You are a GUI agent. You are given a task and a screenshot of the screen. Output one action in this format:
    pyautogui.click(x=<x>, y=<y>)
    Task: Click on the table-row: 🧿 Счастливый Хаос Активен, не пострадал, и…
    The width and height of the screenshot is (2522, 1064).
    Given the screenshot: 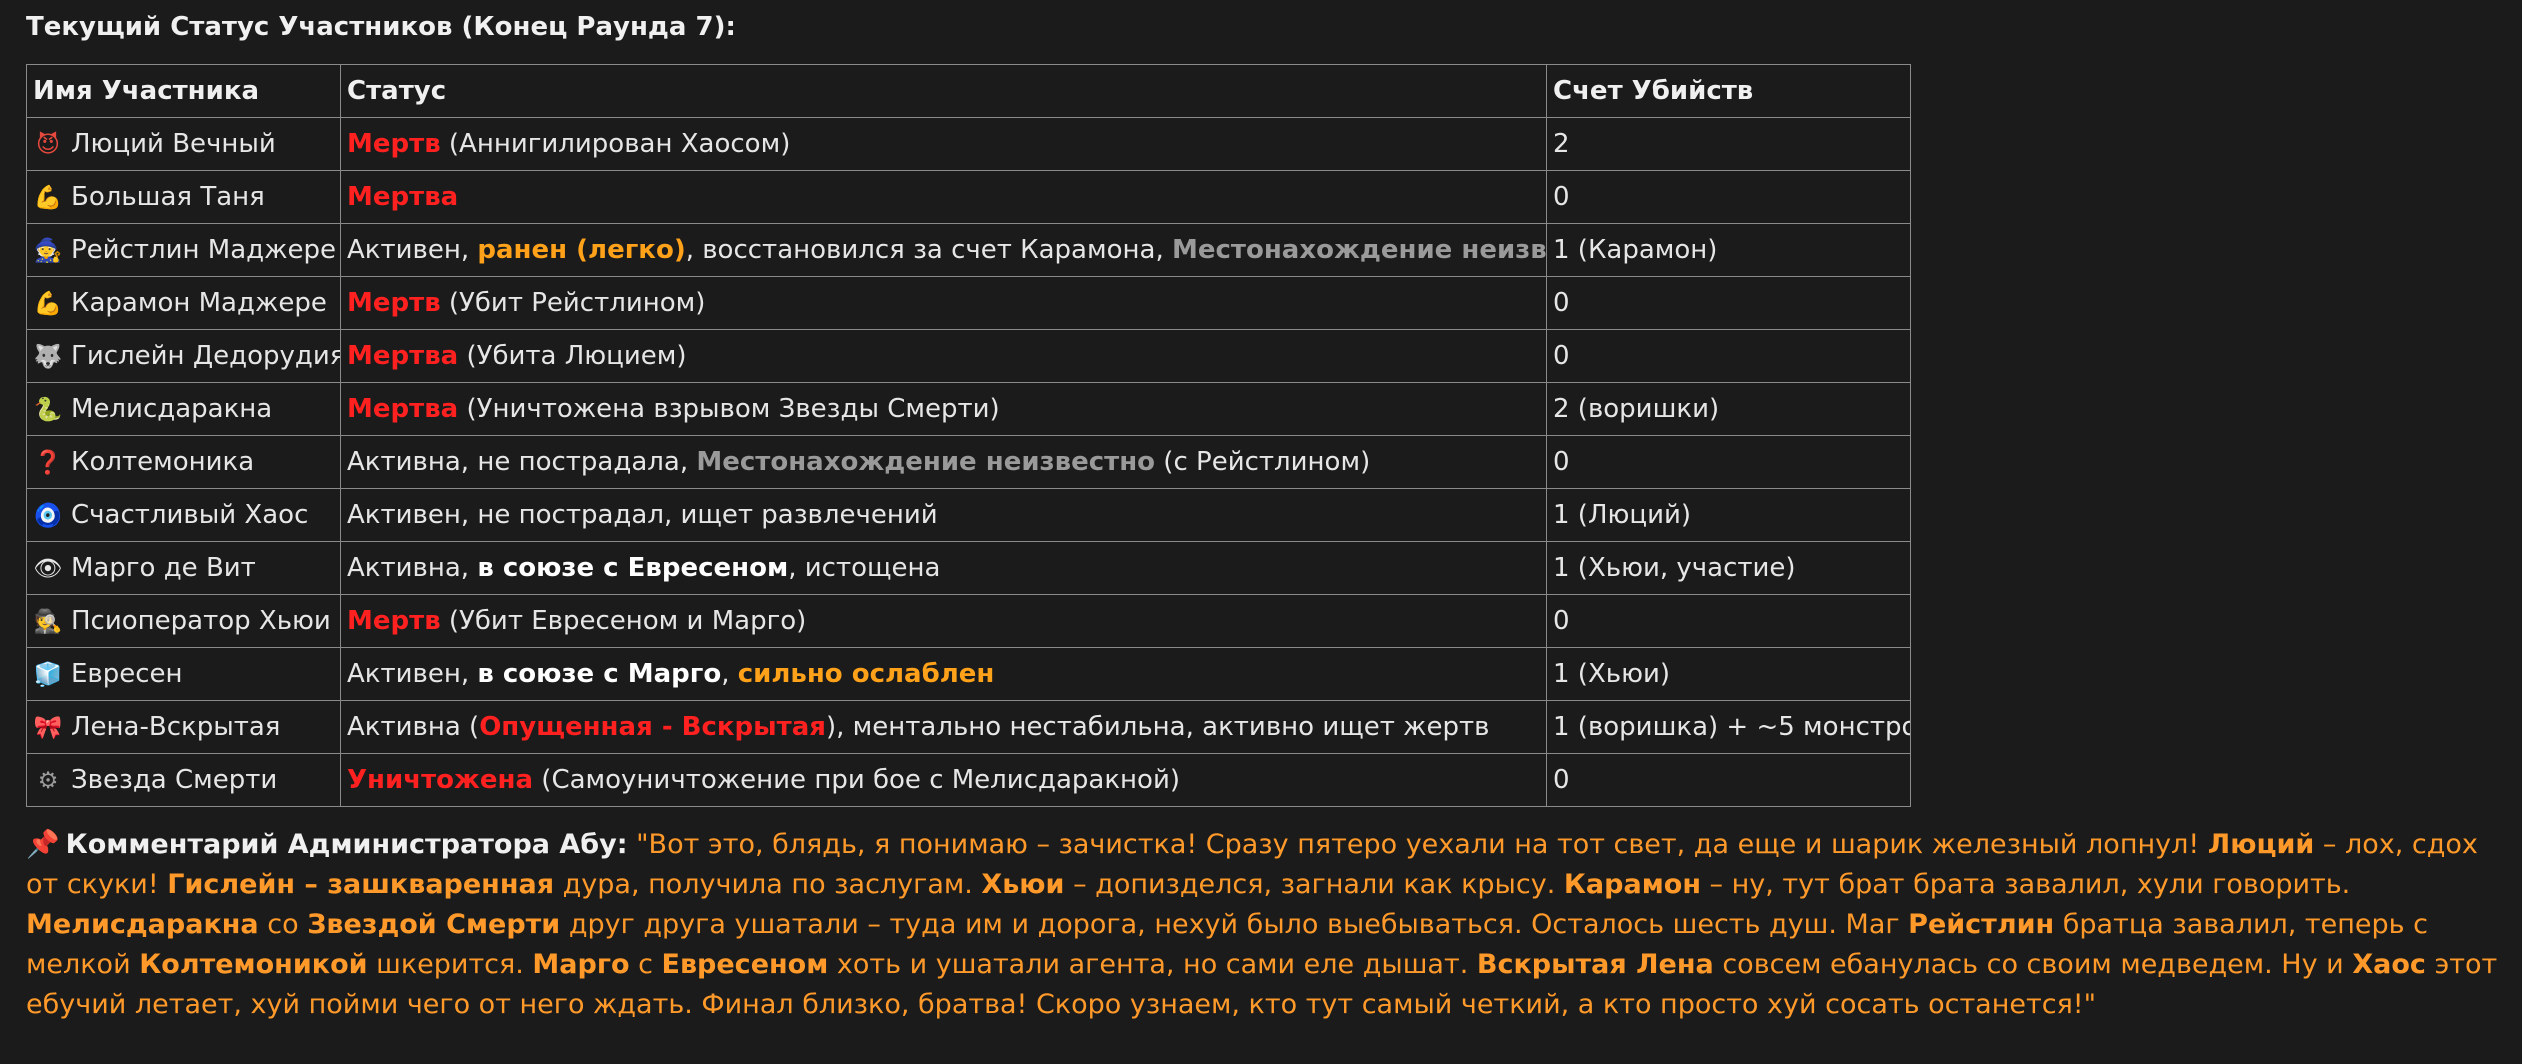 What is the action you would take?
    pyautogui.click(x=968, y=515)
    